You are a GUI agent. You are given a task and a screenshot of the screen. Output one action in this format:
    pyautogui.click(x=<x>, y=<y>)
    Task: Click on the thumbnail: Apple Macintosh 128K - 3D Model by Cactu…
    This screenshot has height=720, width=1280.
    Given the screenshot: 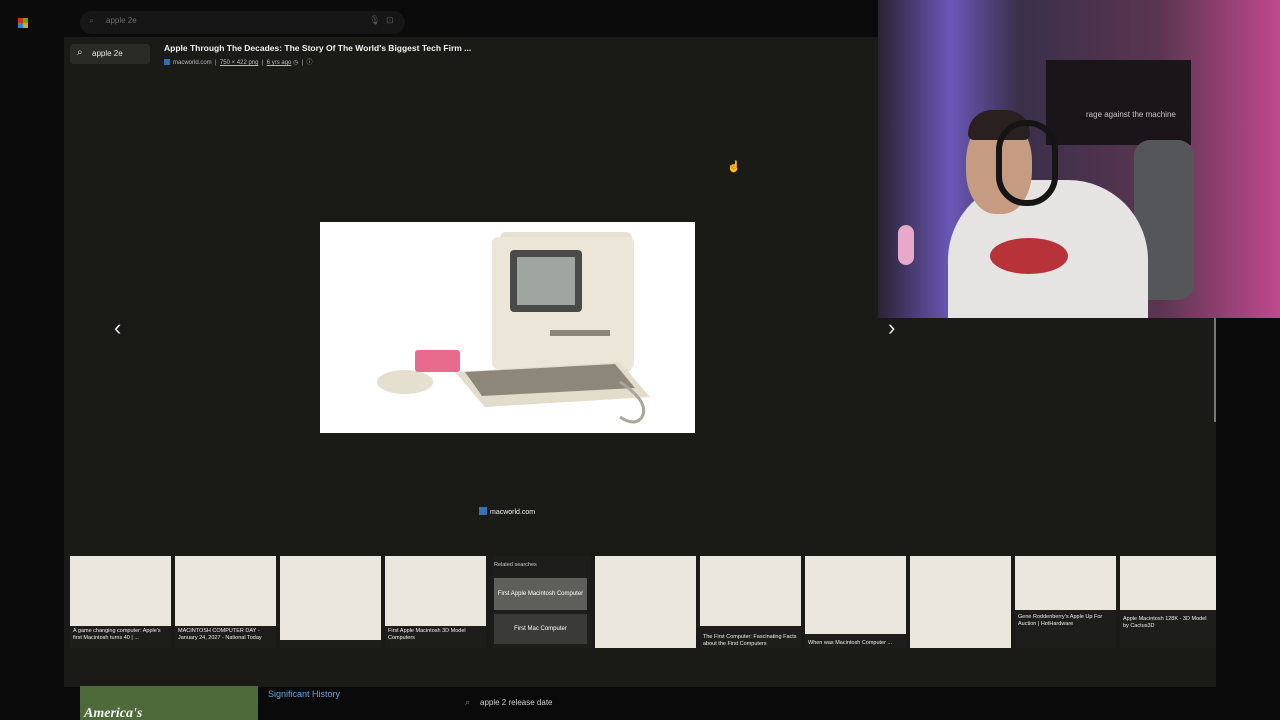 What is the action you would take?
    pyautogui.click(x=1168, y=602)
    